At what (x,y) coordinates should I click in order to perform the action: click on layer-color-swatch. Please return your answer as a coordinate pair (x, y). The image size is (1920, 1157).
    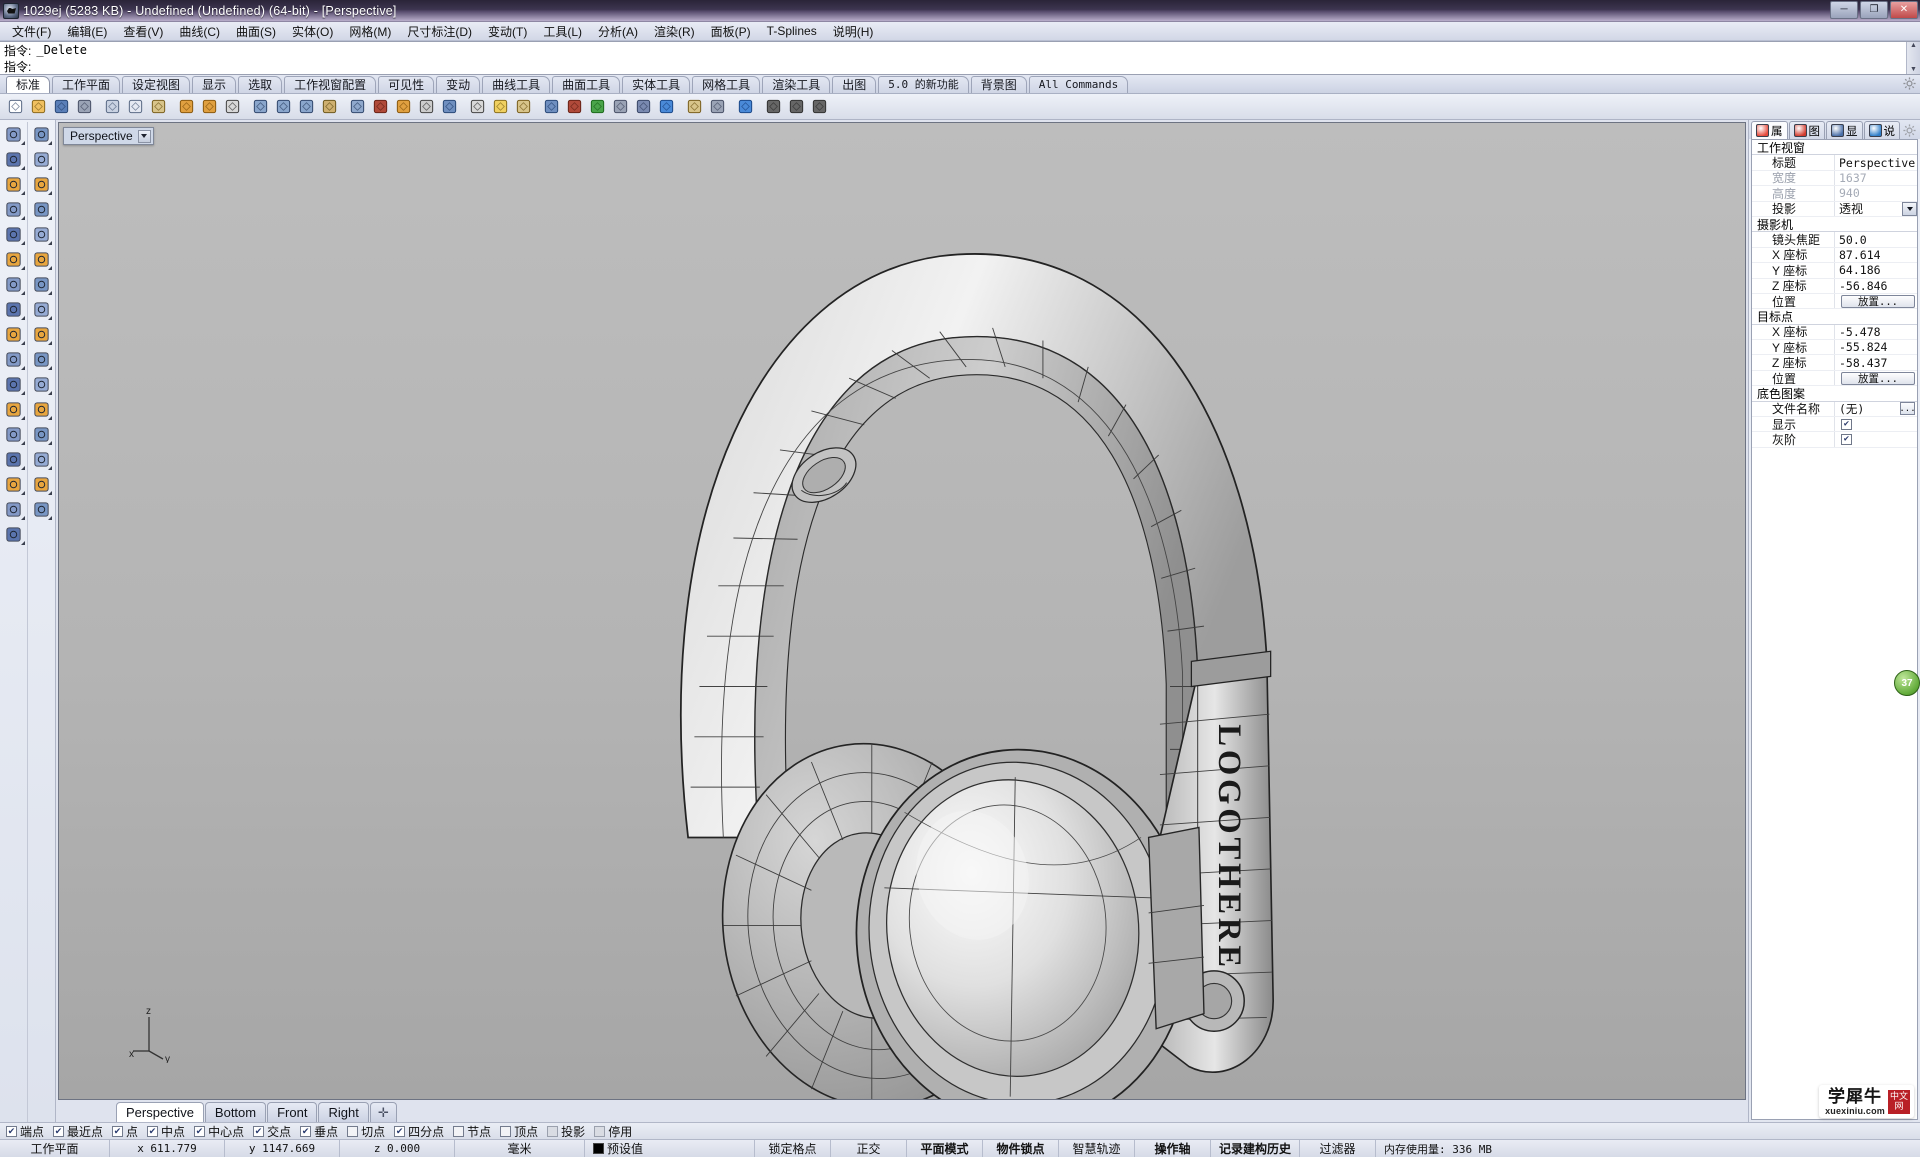
    Looking at the image, I should click on (598, 1148).